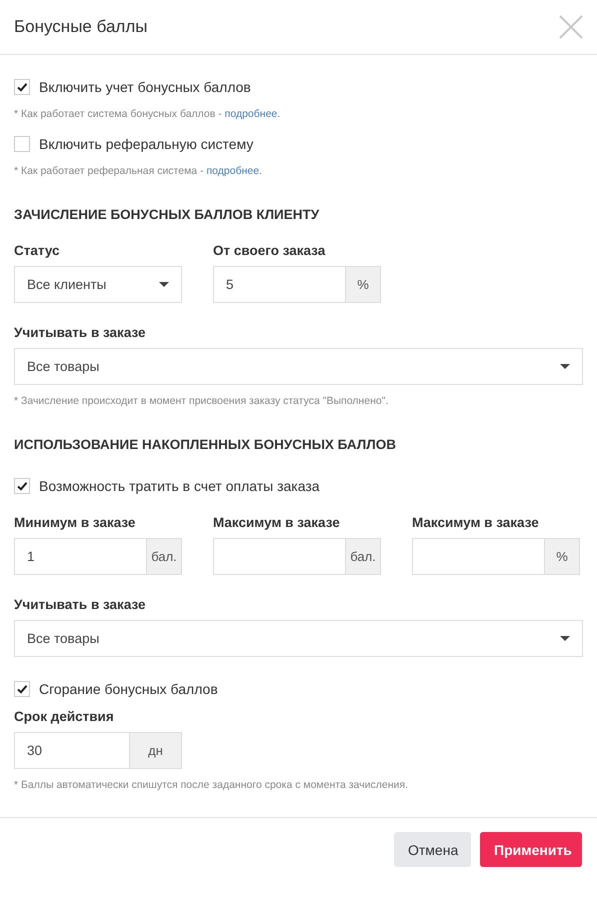  Describe the element at coordinates (571, 27) in the screenshot. I see `close-icon` at that location.